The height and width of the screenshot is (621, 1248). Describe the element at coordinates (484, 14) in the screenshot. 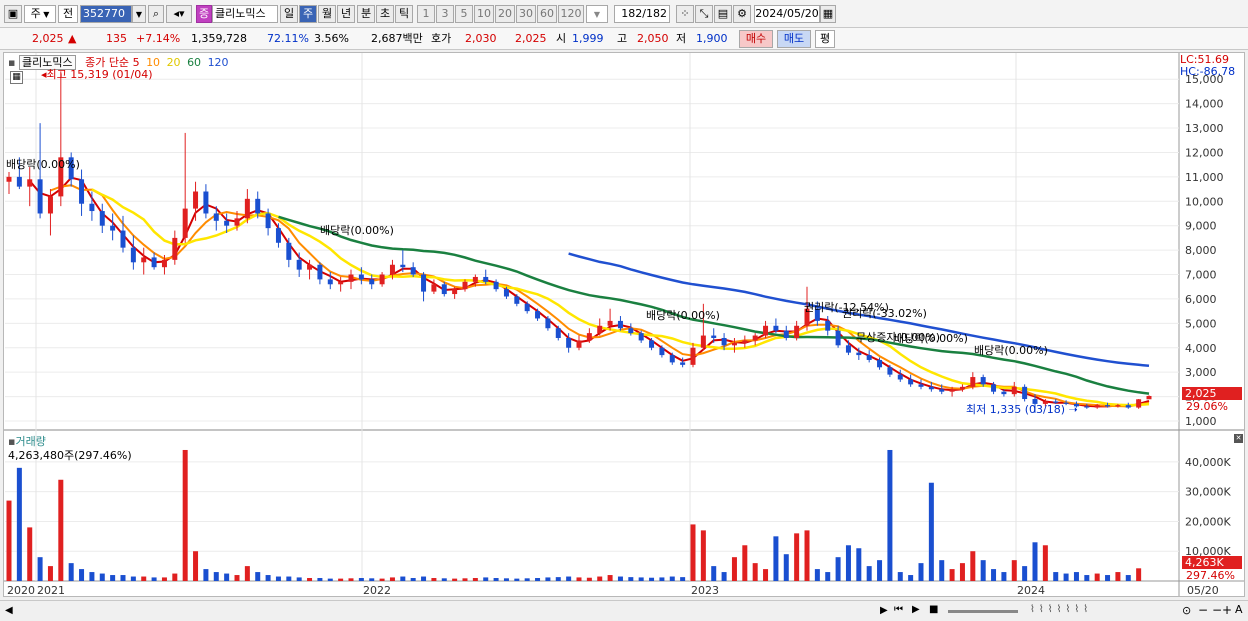

I see `interval-10: 10` at that location.